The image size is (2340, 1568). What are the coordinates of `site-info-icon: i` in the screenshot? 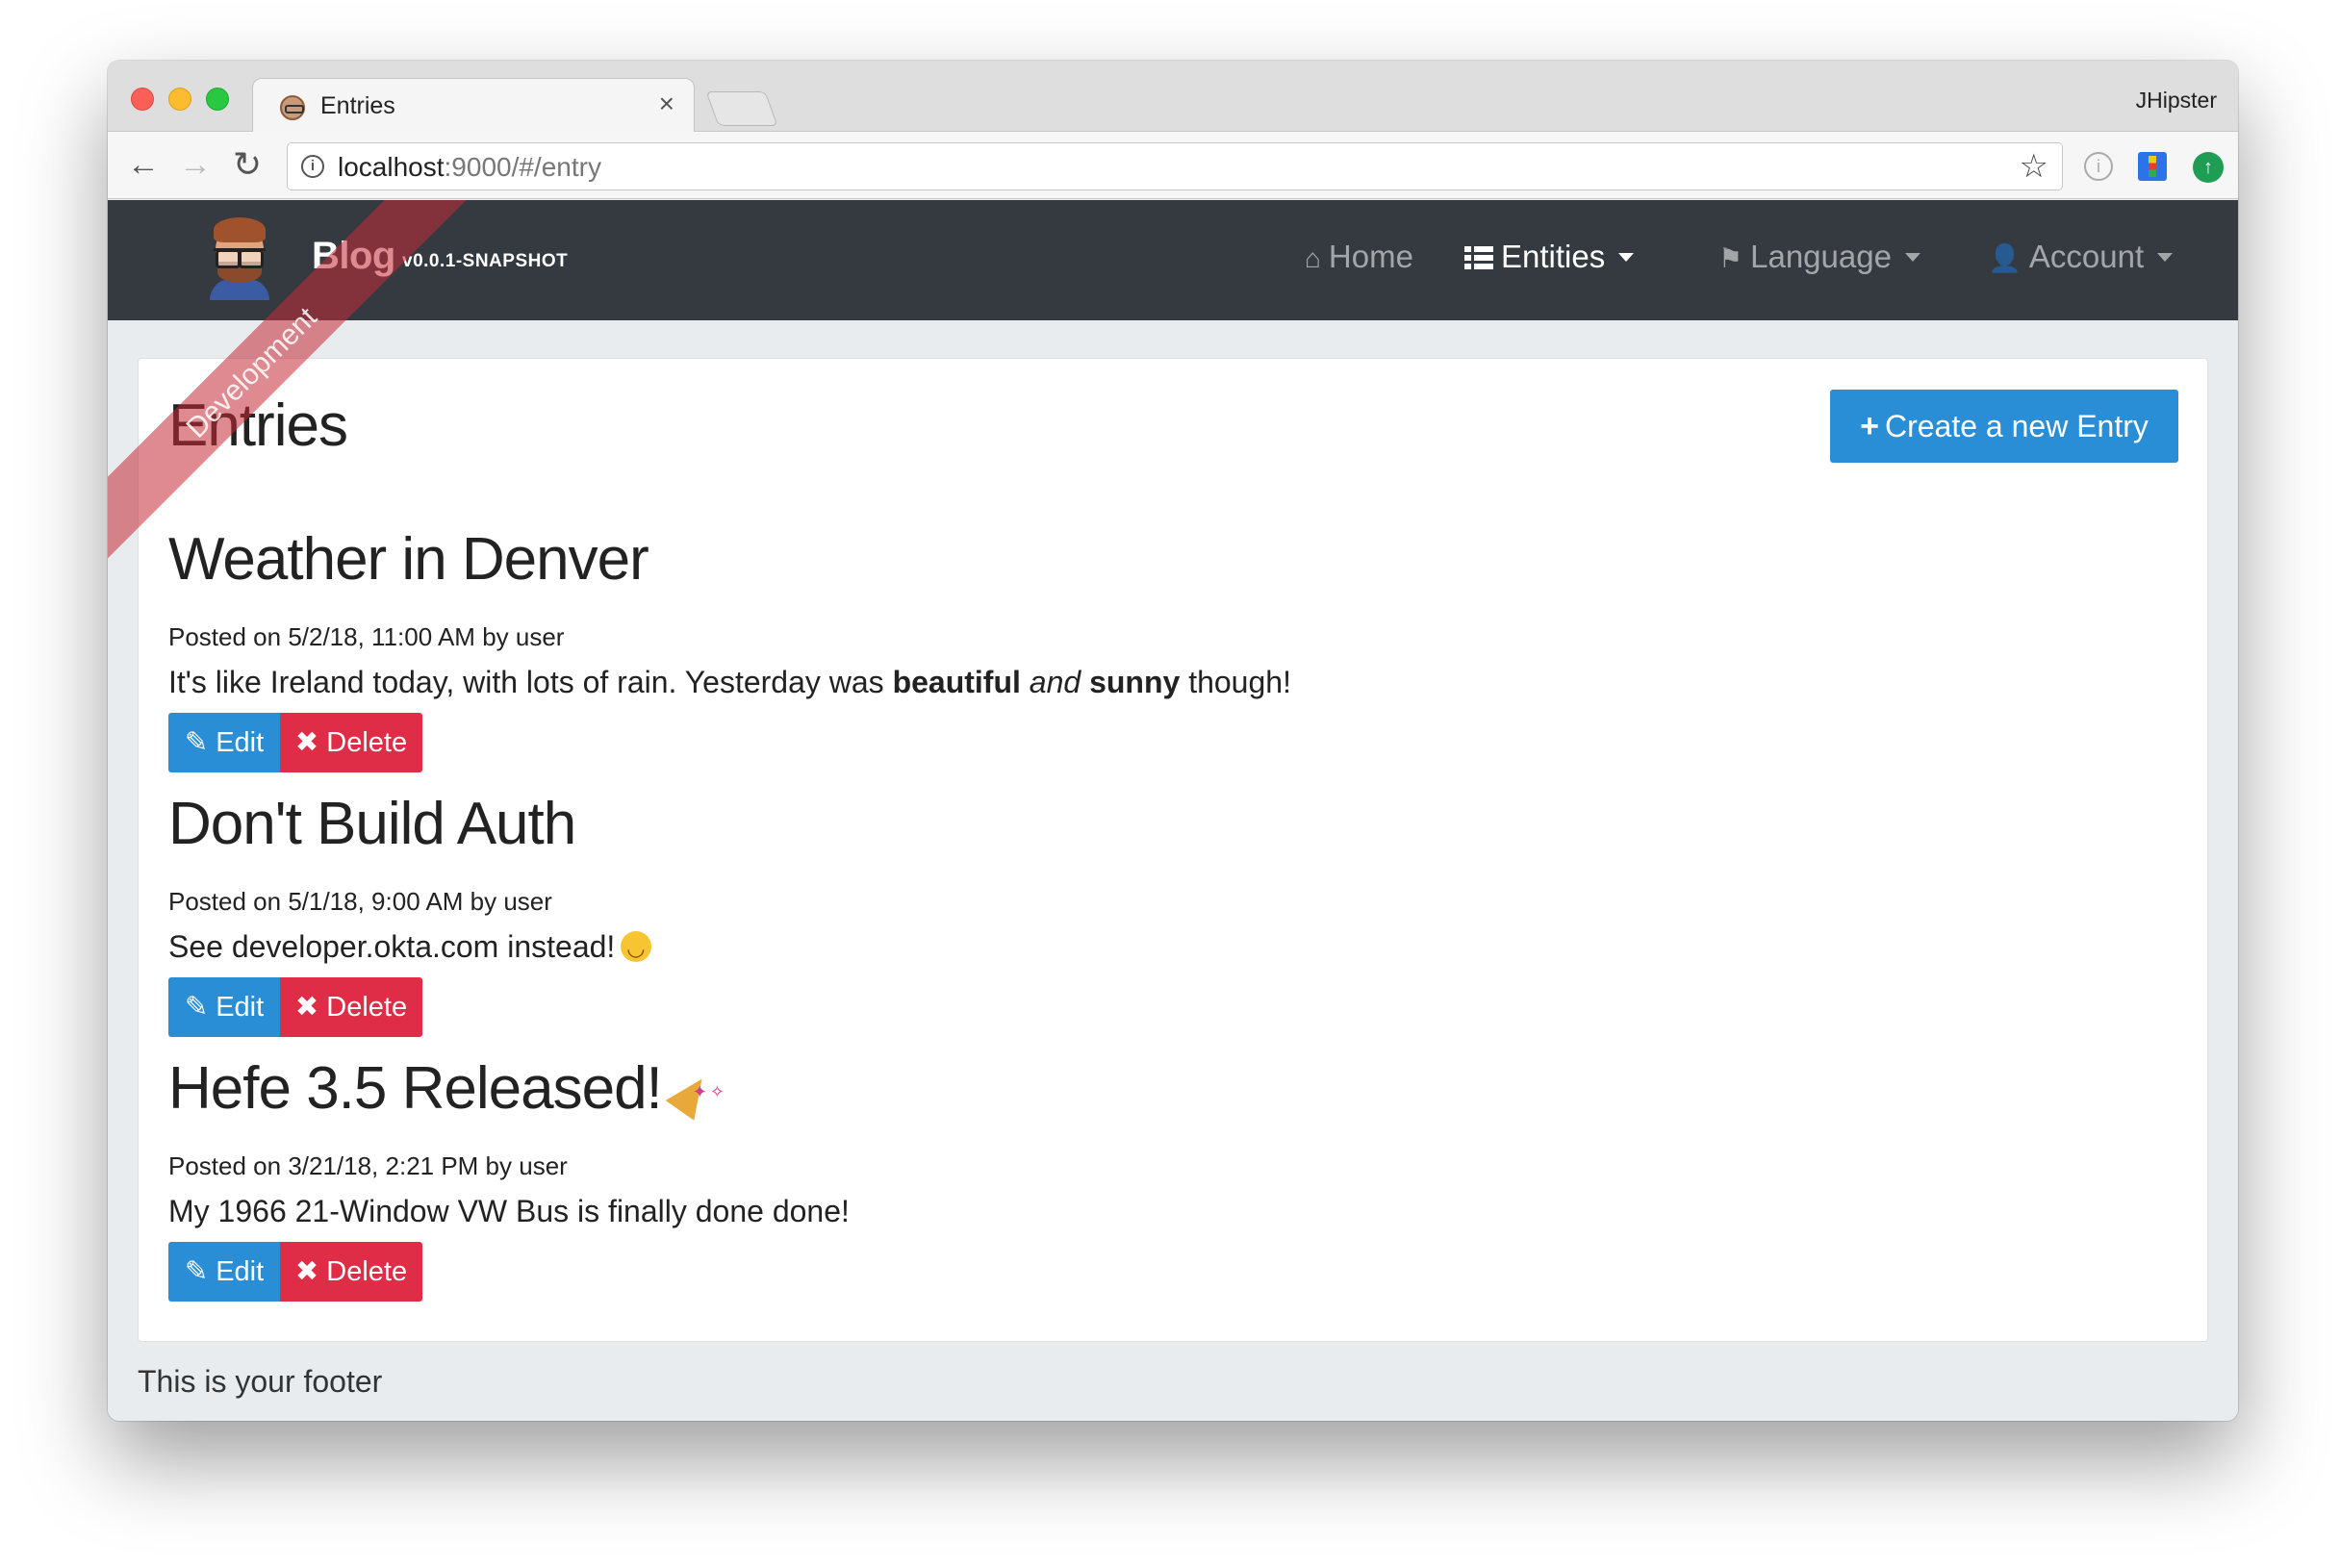 It's located at (313, 166).